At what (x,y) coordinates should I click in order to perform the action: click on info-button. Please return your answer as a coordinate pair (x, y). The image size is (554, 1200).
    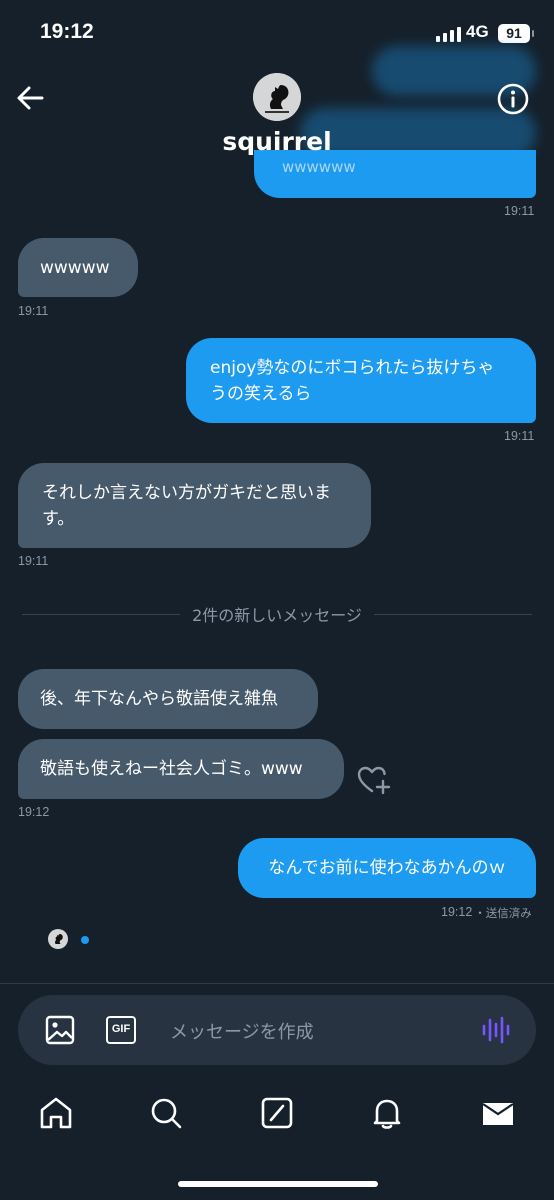
    Looking at the image, I should click on (513, 99).